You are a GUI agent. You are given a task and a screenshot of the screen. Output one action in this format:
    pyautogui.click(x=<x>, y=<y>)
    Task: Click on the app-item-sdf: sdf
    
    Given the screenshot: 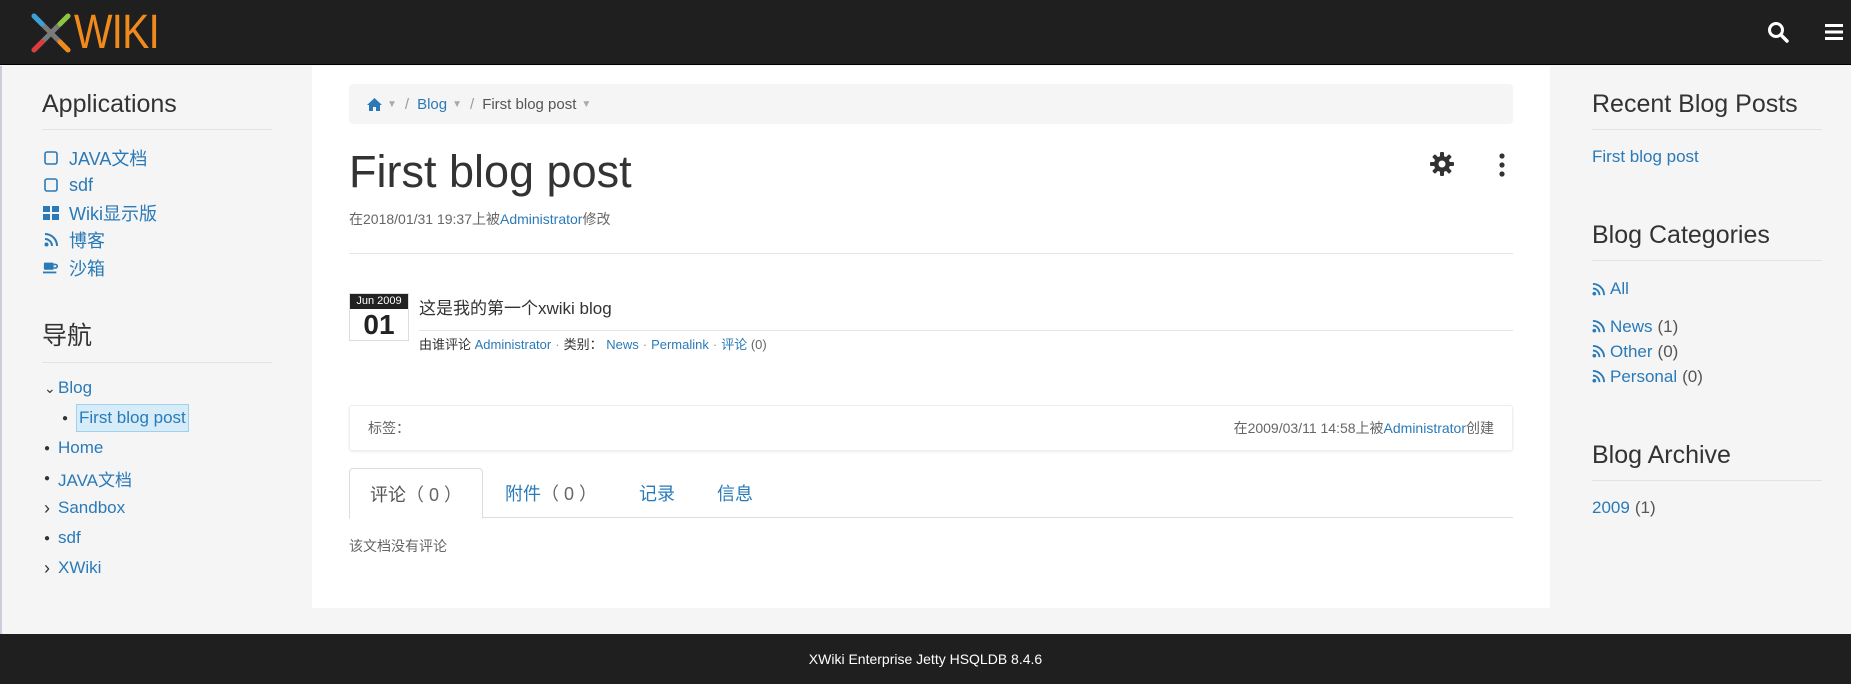 What is the action you would take?
    pyautogui.click(x=100, y=186)
    